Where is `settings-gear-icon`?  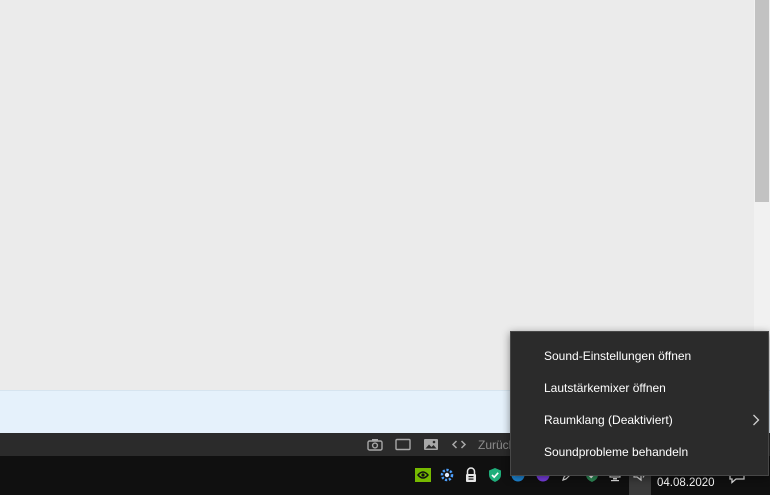 settings-gear-icon is located at coordinates (447, 475).